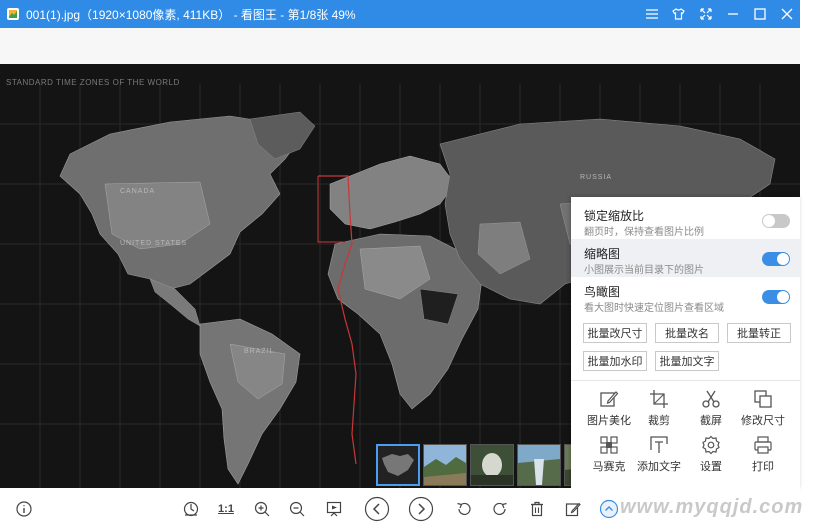 This screenshot has height=531, width=825. I want to click on tool-mosaic: 马赛克, so click(609, 455).